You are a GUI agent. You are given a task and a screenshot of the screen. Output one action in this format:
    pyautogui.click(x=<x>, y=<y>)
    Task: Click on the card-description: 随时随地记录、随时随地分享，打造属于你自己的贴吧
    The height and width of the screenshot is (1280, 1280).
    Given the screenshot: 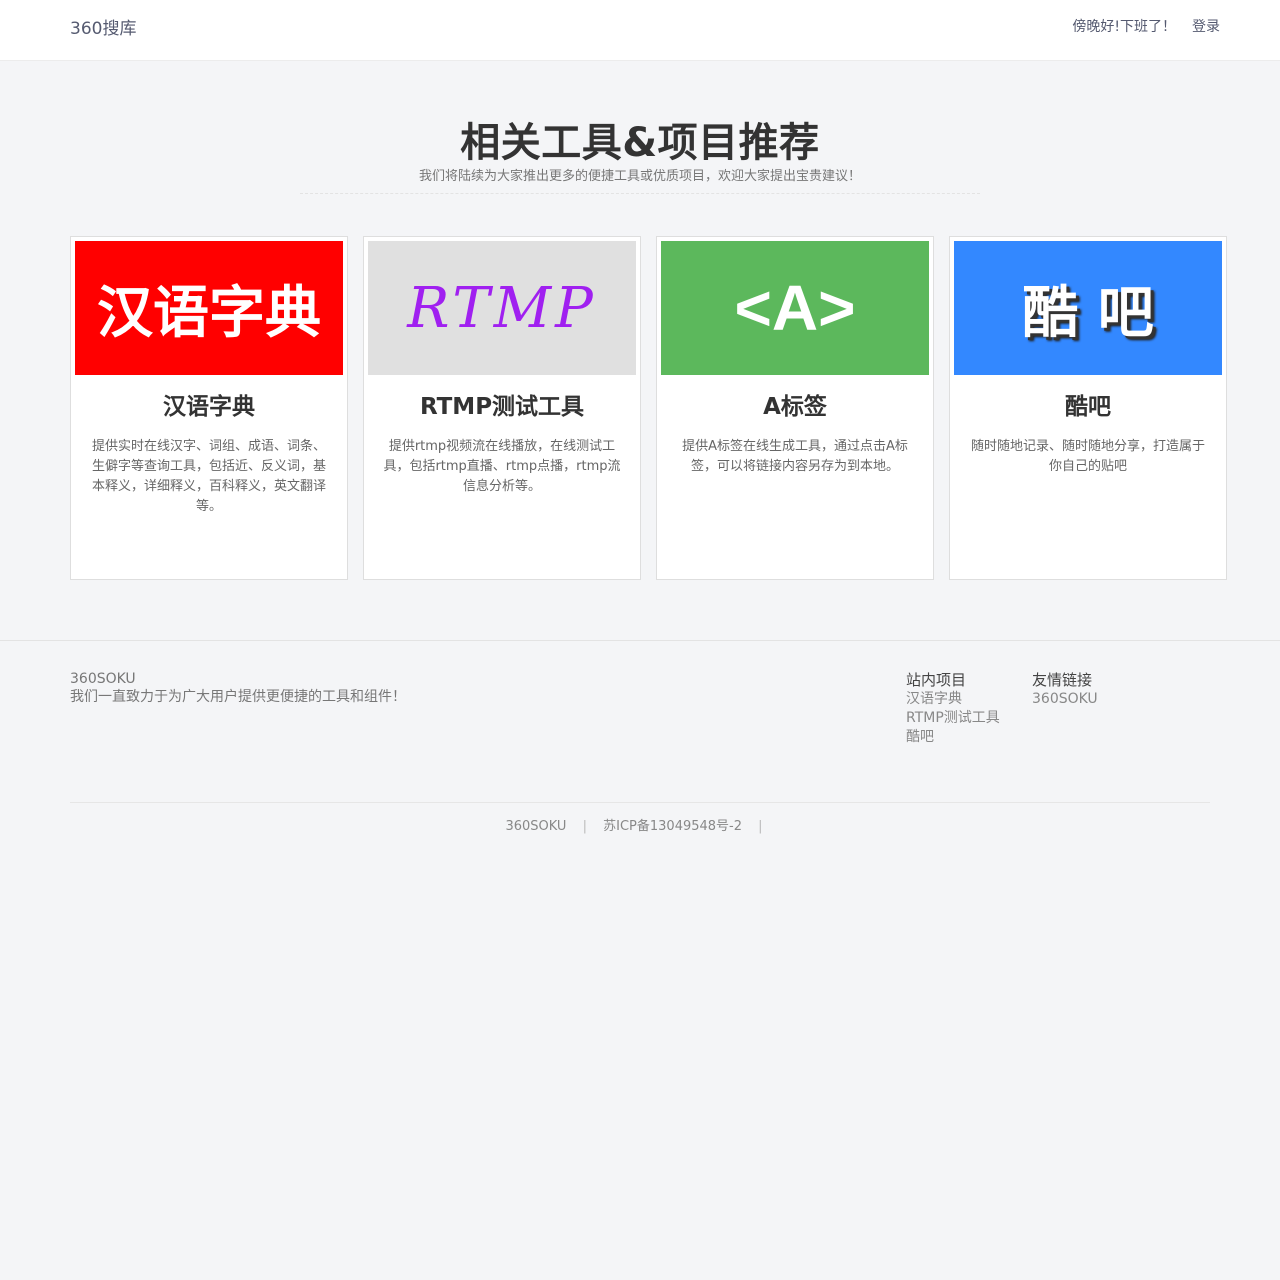 What is the action you would take?
    pyautogui.click(x=1087, y=456)
    